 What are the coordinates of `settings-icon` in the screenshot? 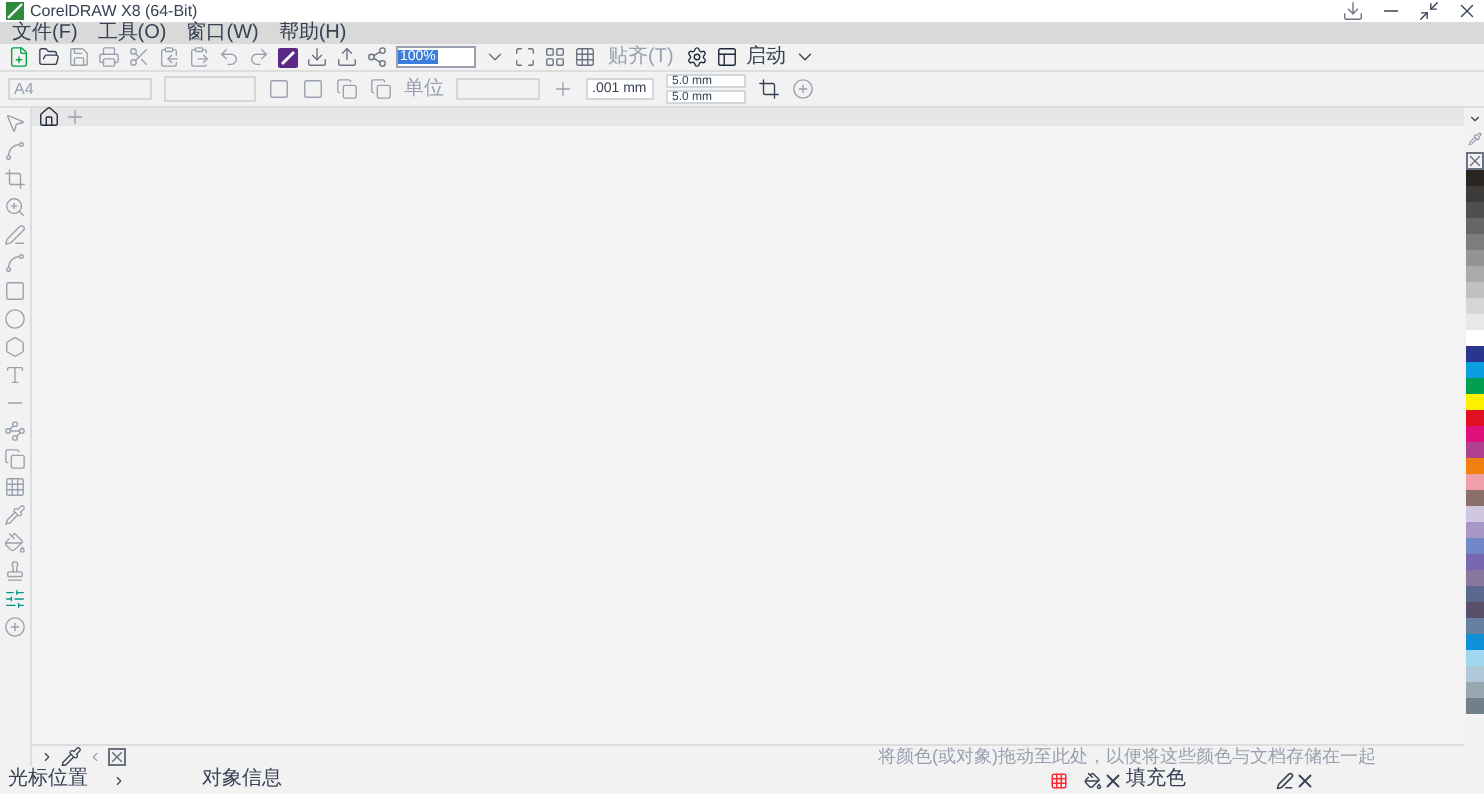 It's located at (696, 57).